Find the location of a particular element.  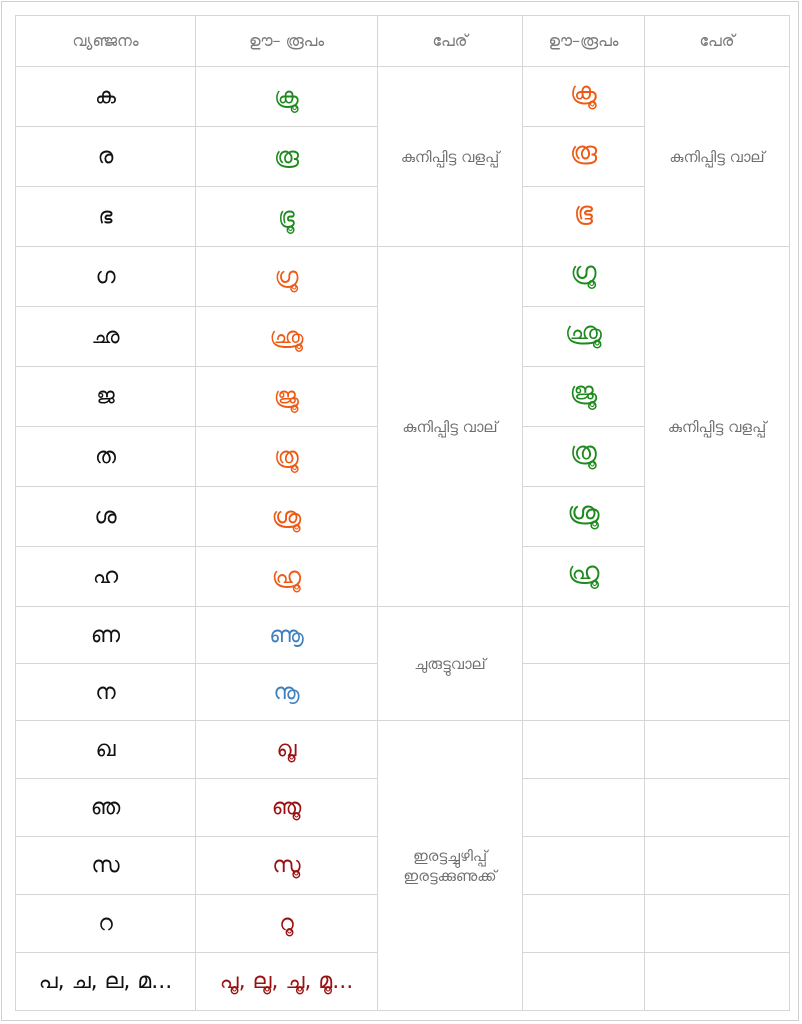

form-cell: സൂ is located at coordinates (286, 865).